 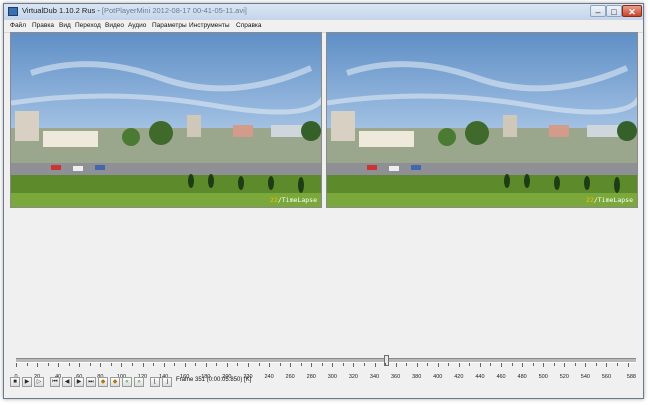 I want to click on next-keyframe-icon: ◆, so click(x=115, y=382).